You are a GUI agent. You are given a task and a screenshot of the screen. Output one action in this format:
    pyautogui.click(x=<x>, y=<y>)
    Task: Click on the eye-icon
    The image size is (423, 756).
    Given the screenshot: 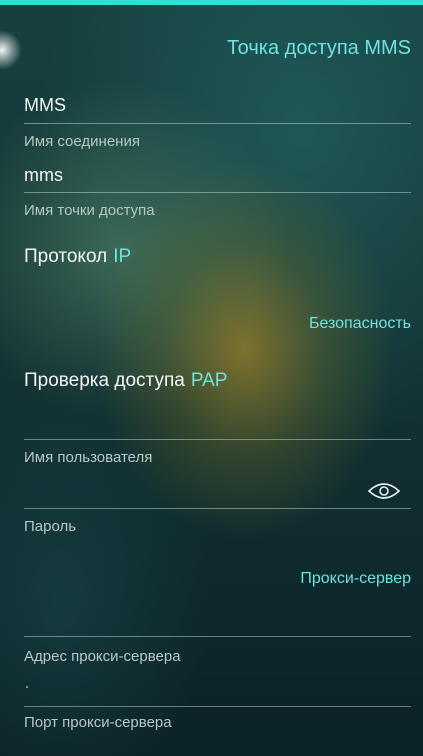 What is the action you would take?
    pyautogui.click(x=384, y=491)
    